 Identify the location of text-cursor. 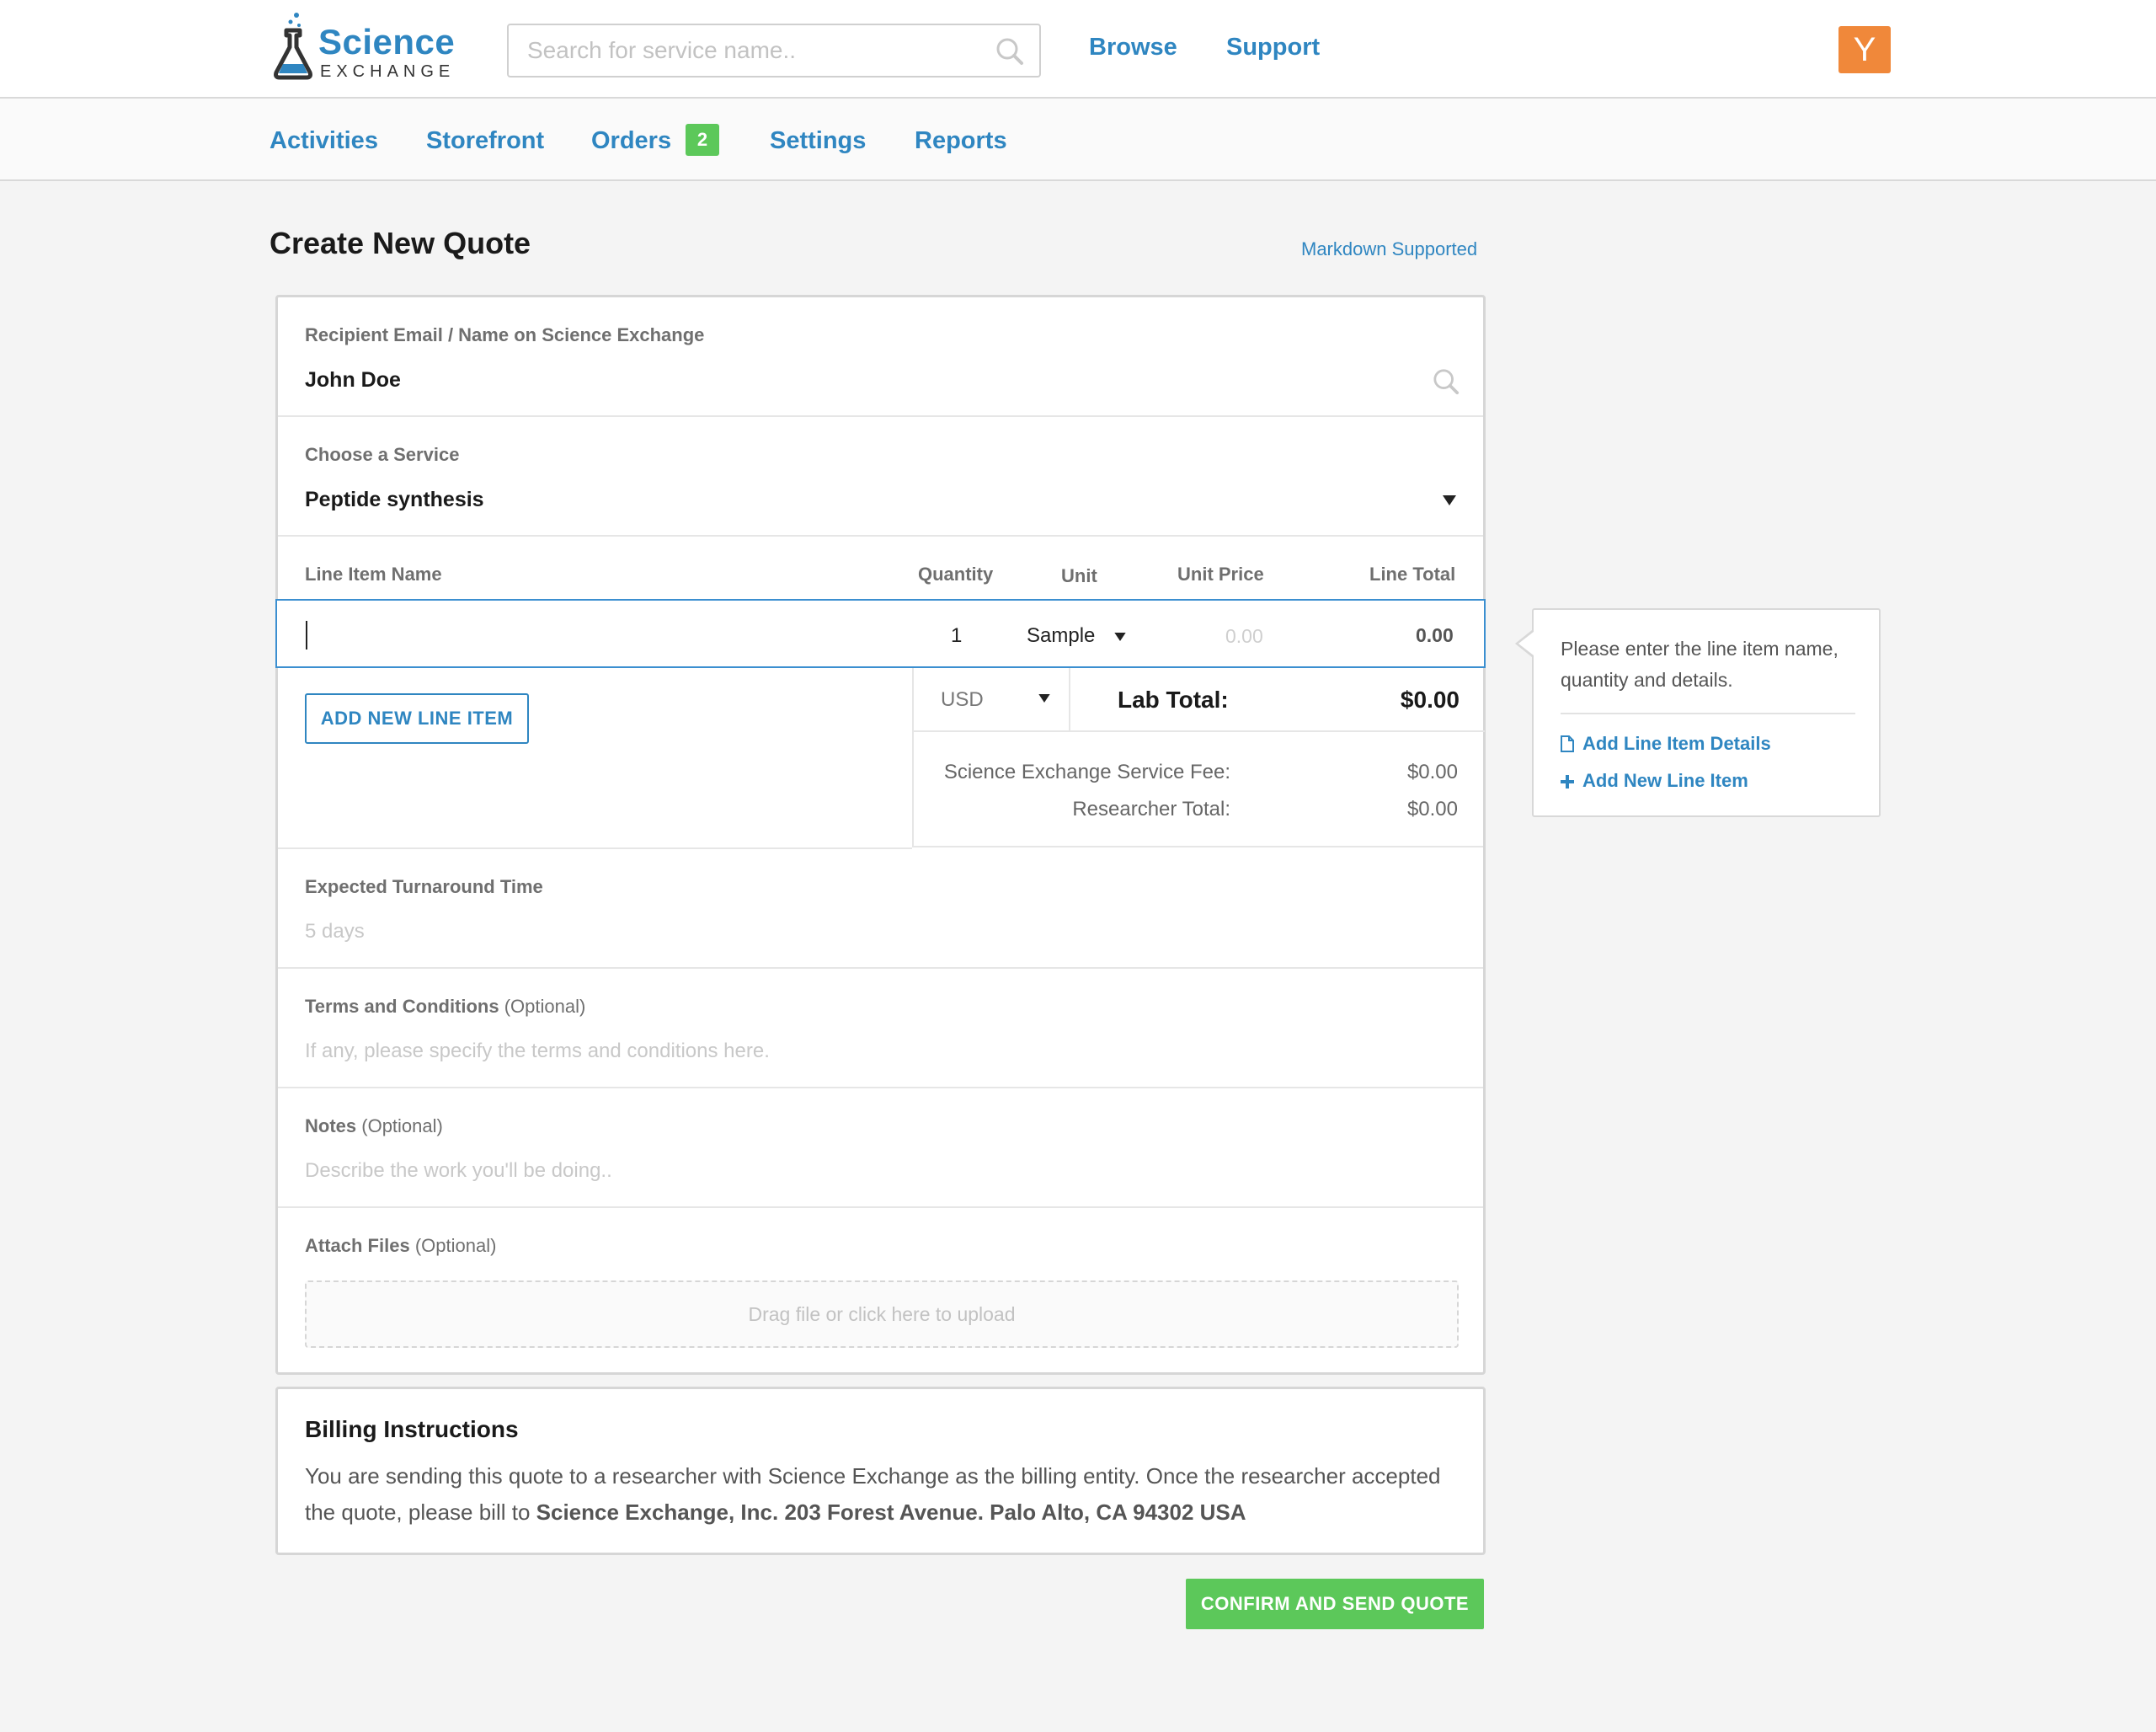
(306, 635).